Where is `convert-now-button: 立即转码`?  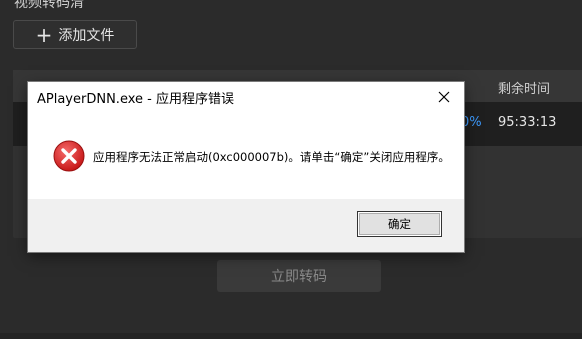 convert-now-button: 立即转码 is located at coordinates (299, 276).